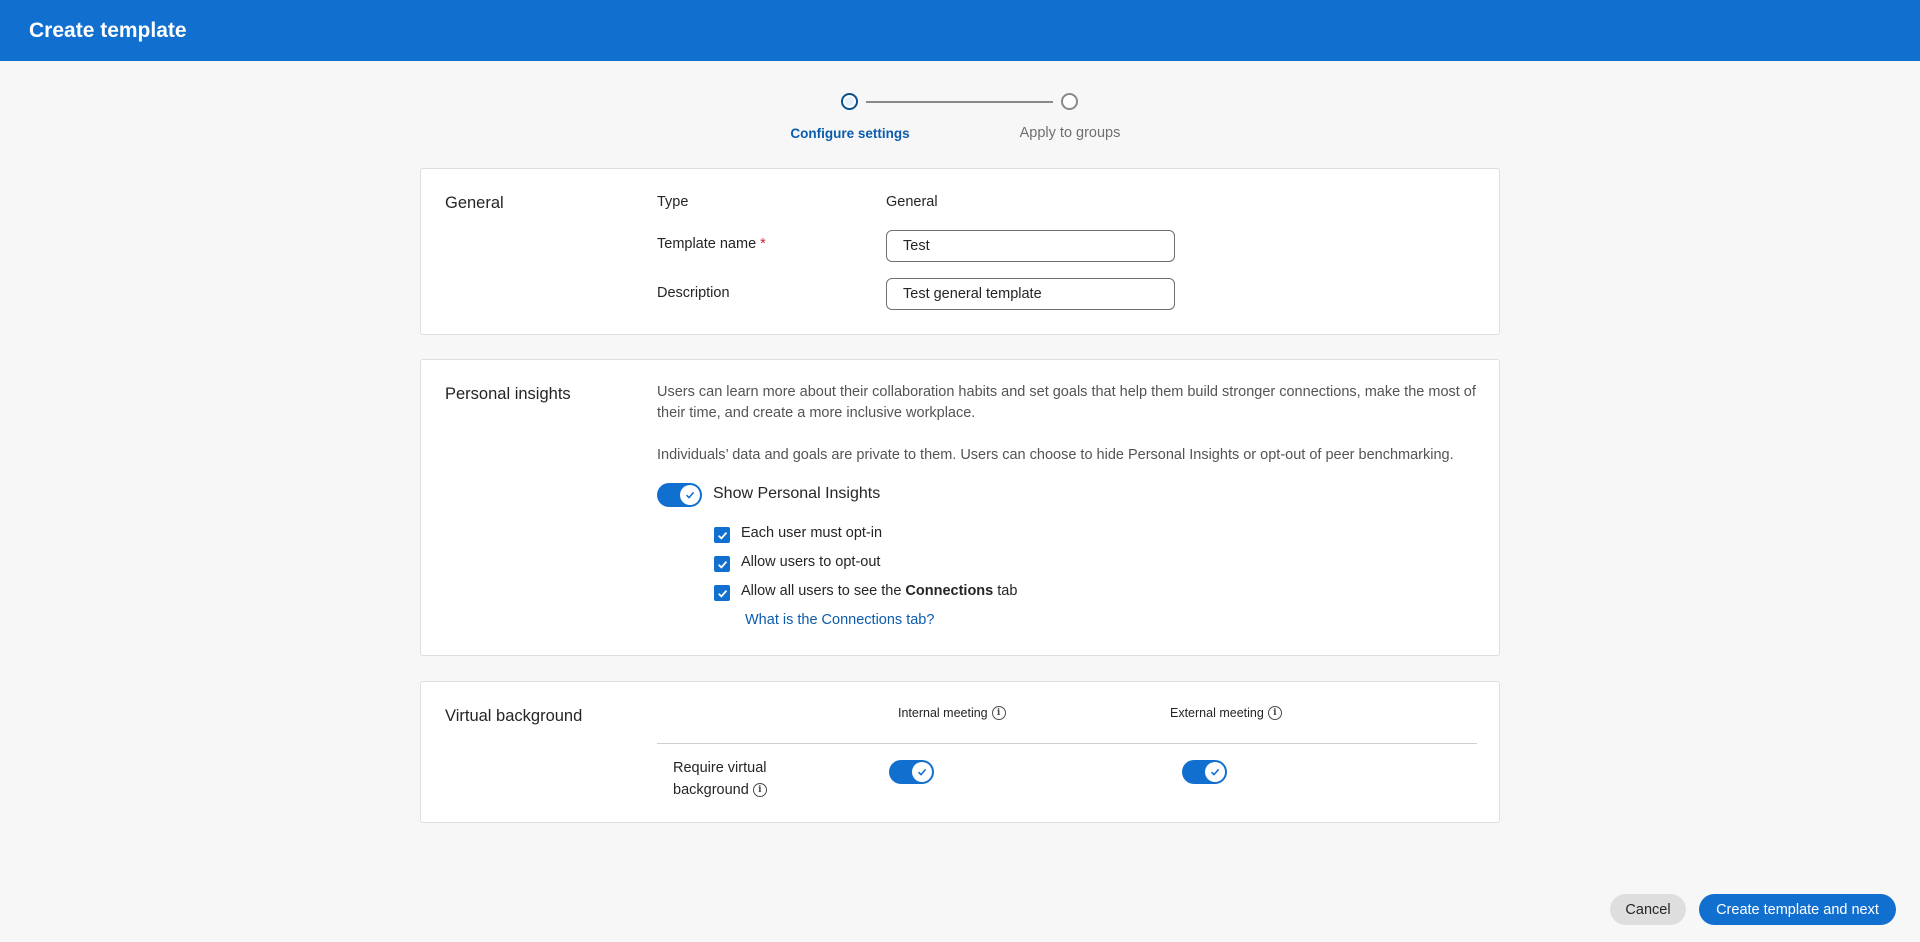 Image resolution: width=1920 pixels, height=942 pixels. I want to click on require-virtual-background-line2-row: background i, so click(720, 790).